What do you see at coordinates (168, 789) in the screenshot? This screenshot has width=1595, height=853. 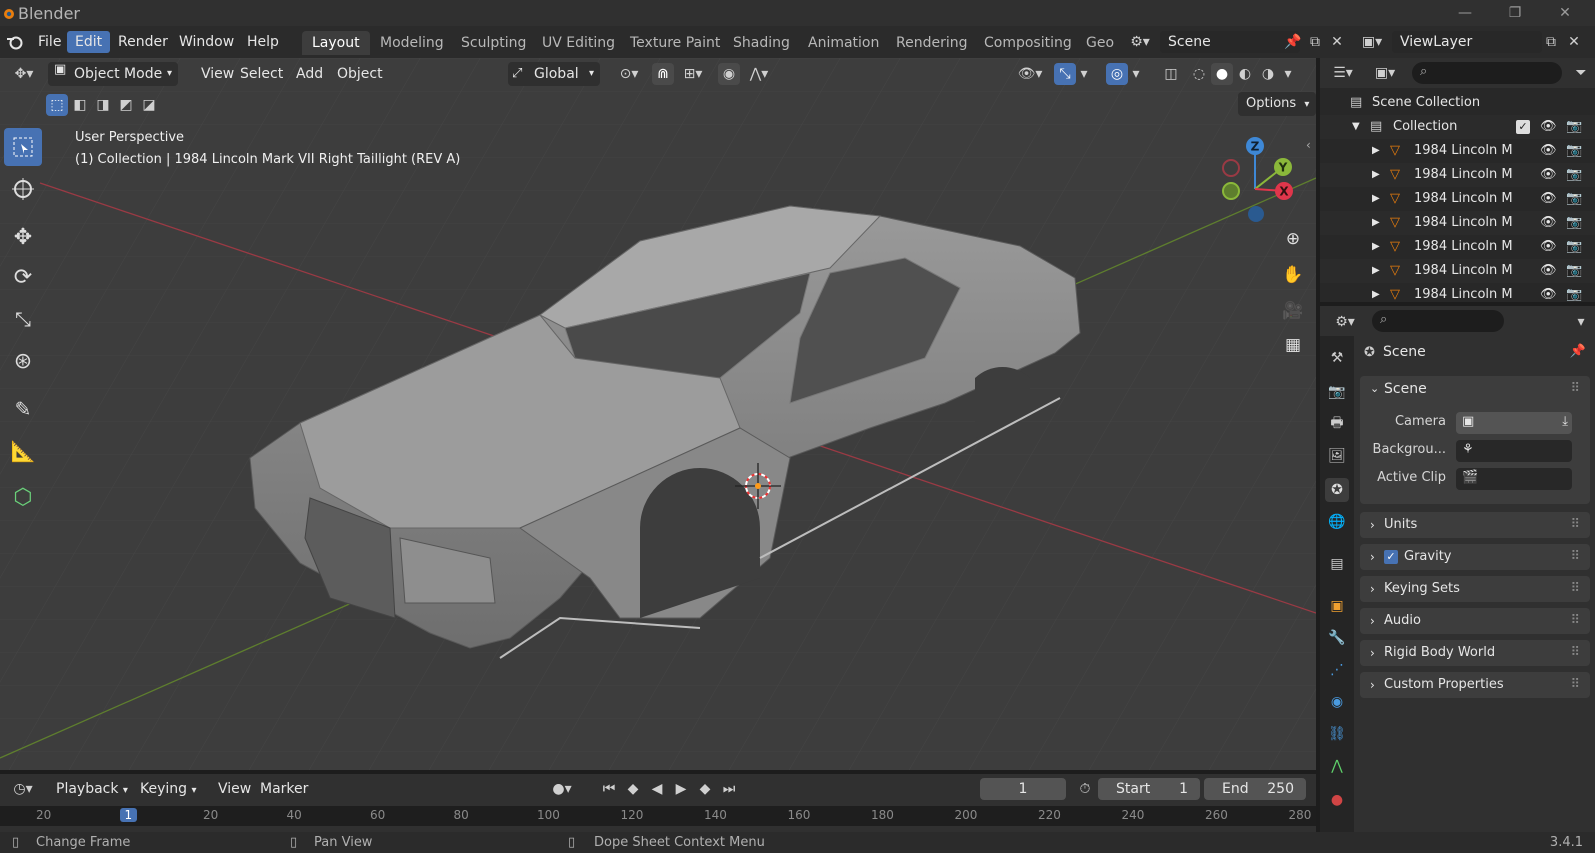 I see `menu-keying: Keying ▾` at bounding box center [168, 789].